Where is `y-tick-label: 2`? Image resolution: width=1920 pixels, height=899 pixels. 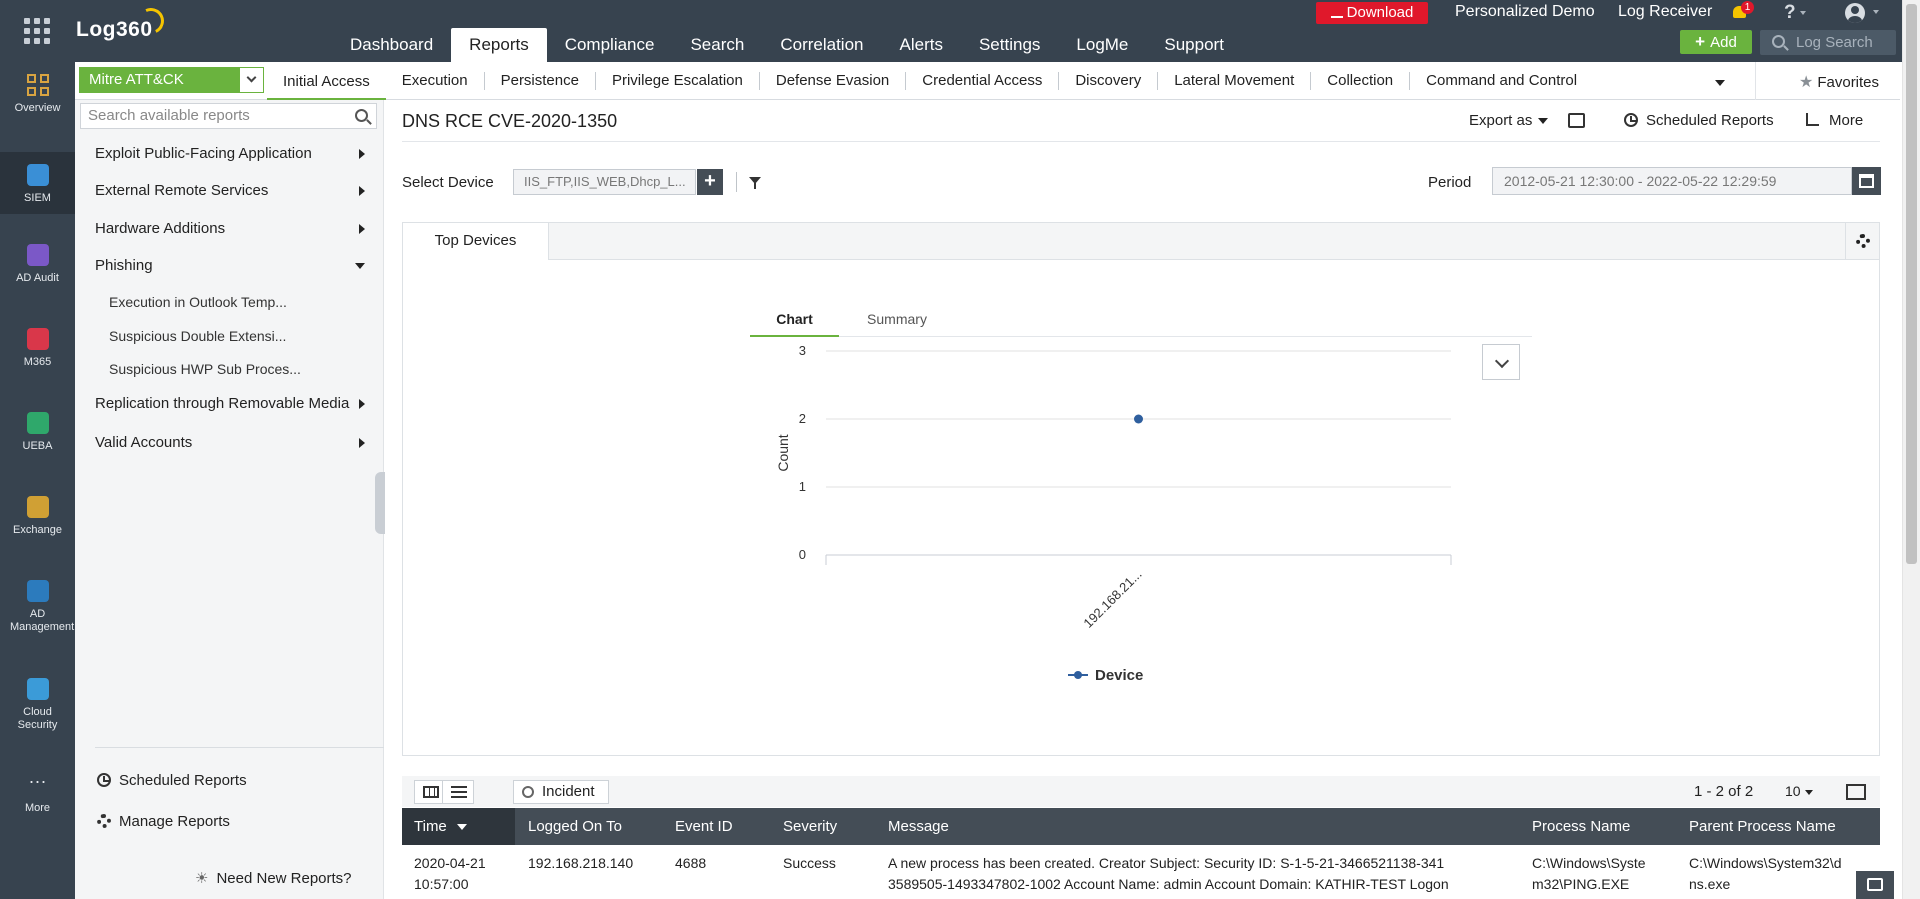 y-tick-label: 2 is located at coordinates (802, 418).